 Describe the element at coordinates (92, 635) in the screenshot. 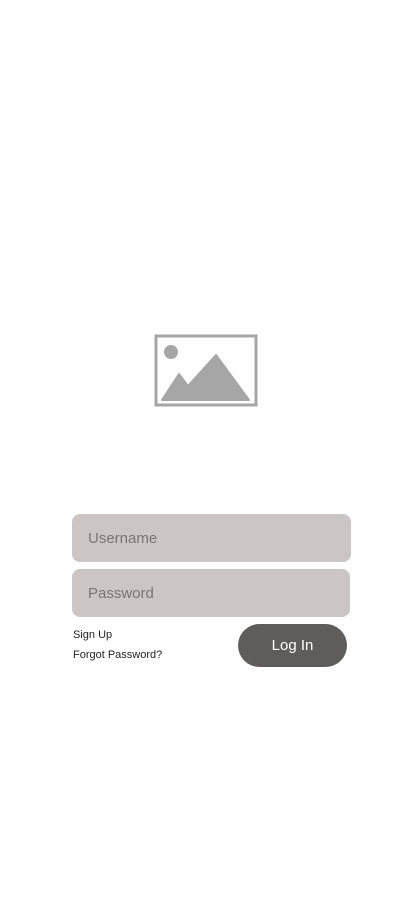

I see `sign-up-link: Sign Up` at that location.